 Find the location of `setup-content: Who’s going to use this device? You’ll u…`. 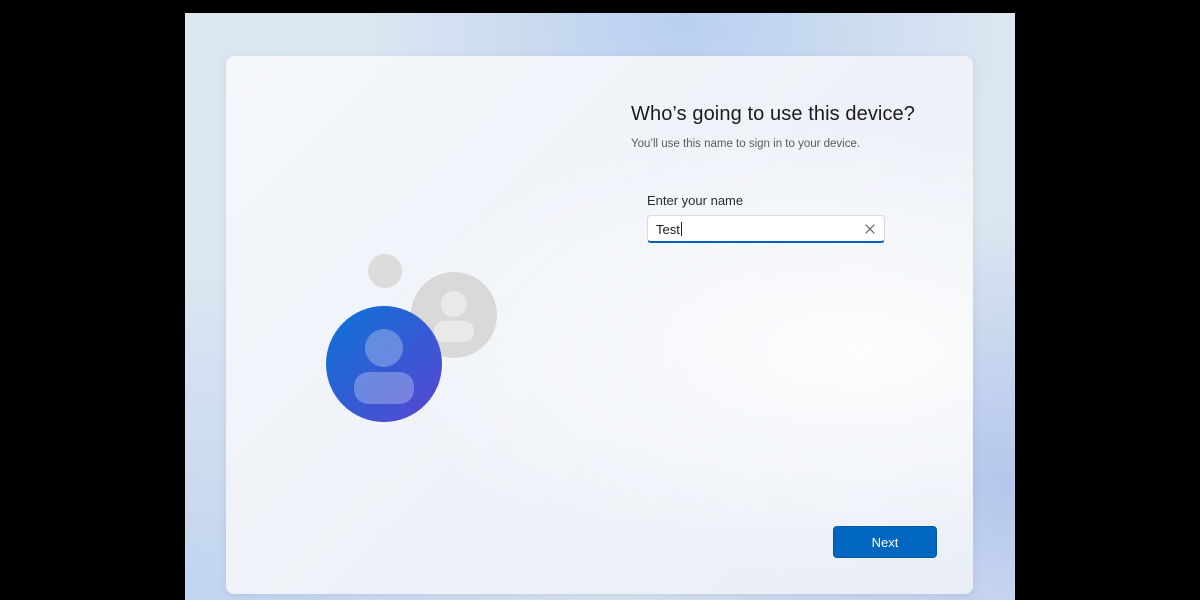

setup-content: Who’s going to use this device? You’ll u… is located at coordinates (791, 126).